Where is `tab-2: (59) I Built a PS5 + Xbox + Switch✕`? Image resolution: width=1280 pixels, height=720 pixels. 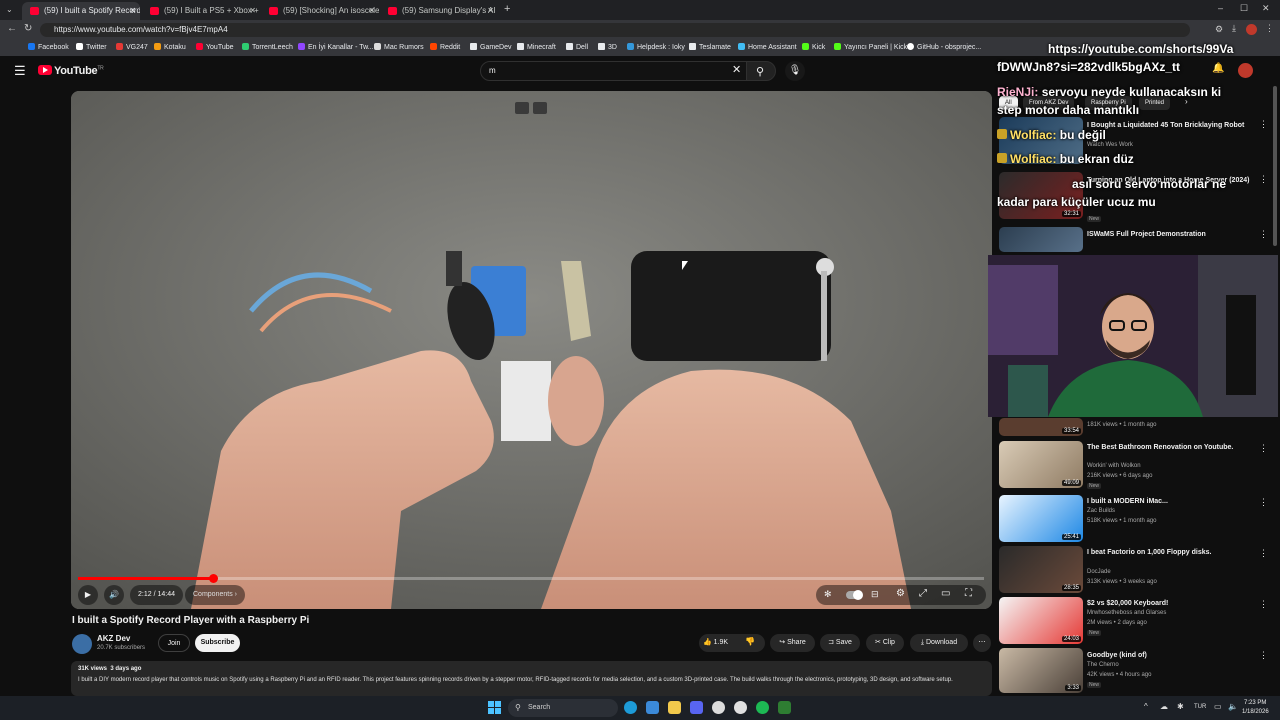
tab-2: (59) I Built a PS5 + Xbox + Switch✕ is located at coordinates (201, 11).